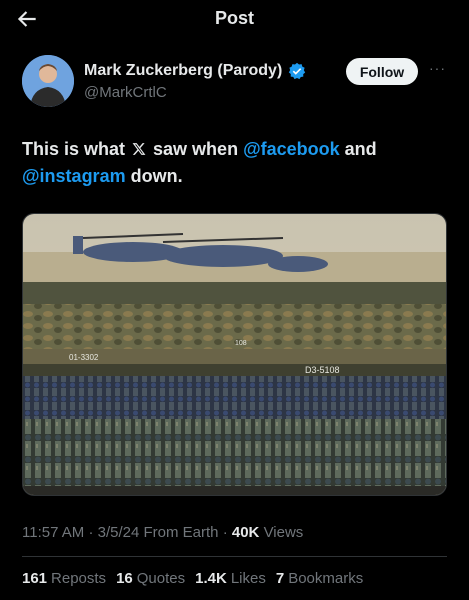  What do you see at coordinates (161, 578) in the screenshot?
I see `stat-label: Quotes` at bounding box center [161, 578].